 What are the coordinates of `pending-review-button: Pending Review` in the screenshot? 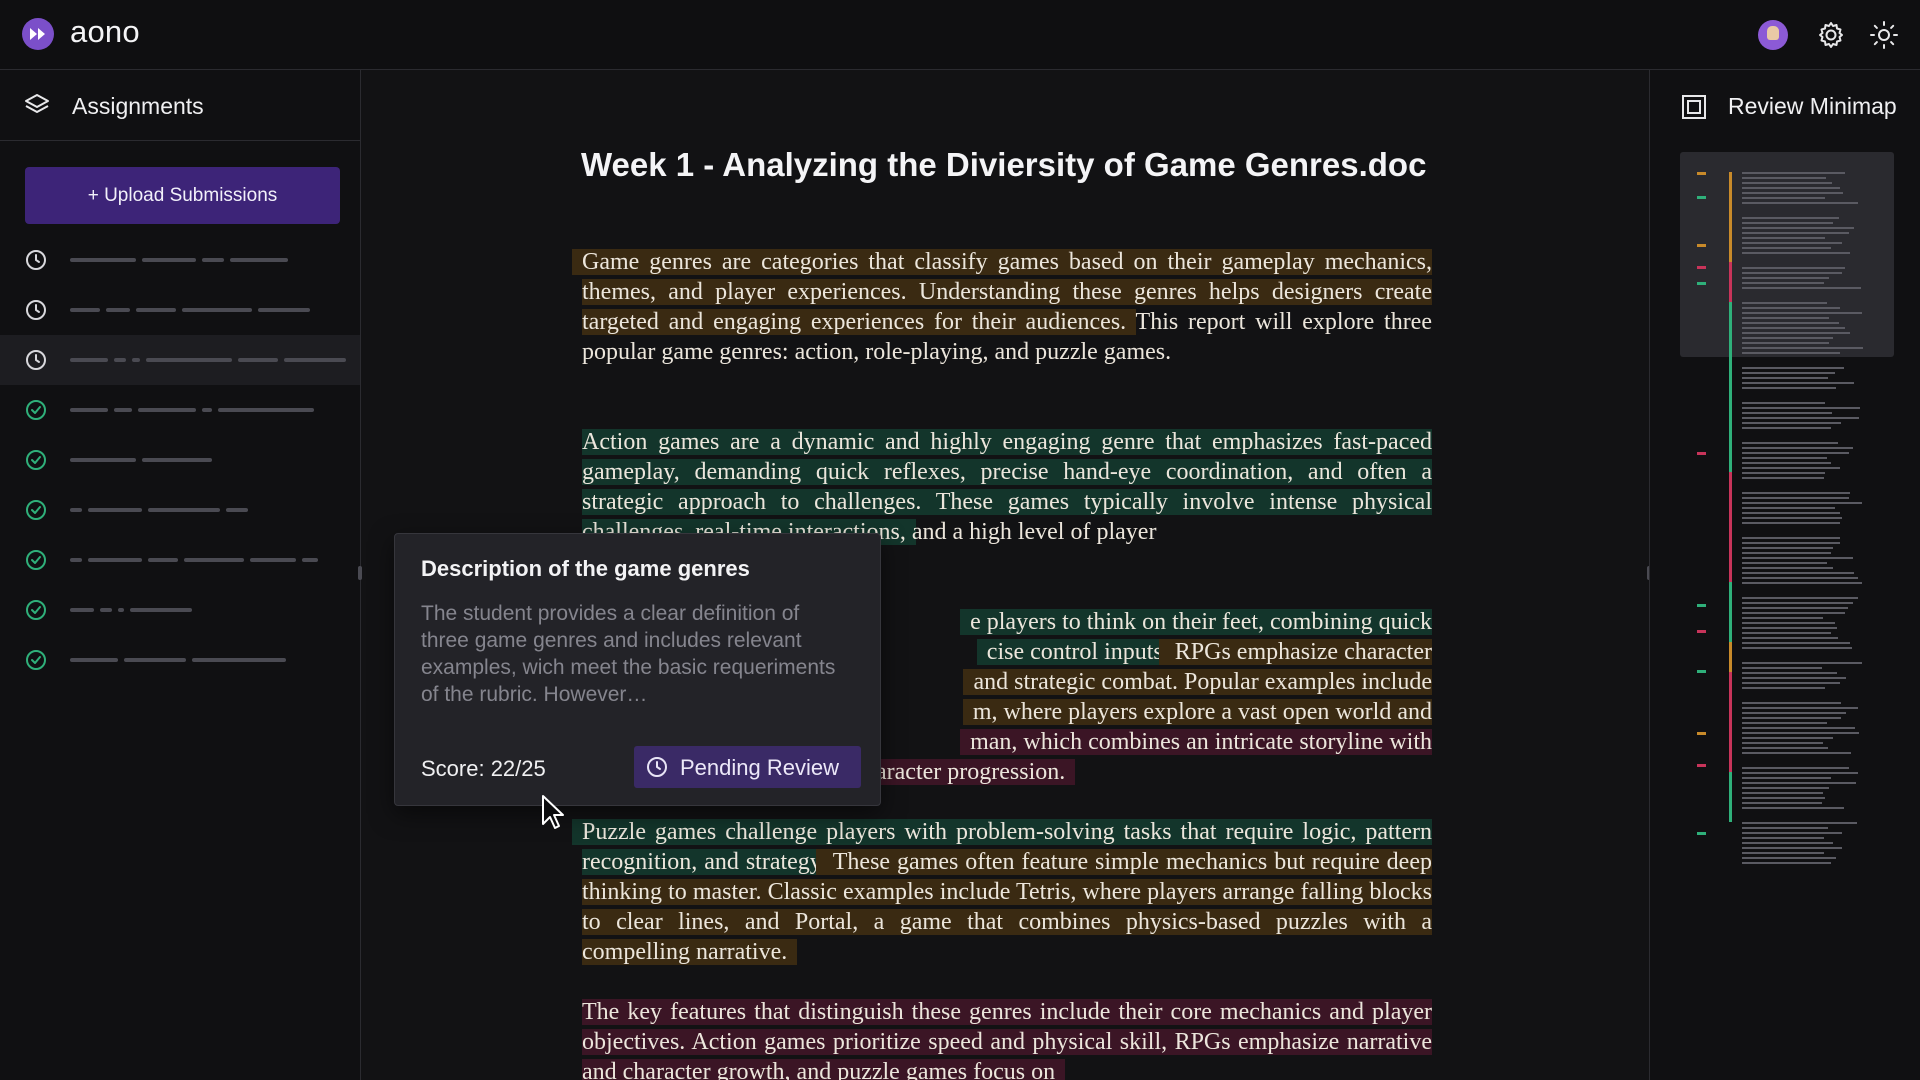 It's located at (747, 767).